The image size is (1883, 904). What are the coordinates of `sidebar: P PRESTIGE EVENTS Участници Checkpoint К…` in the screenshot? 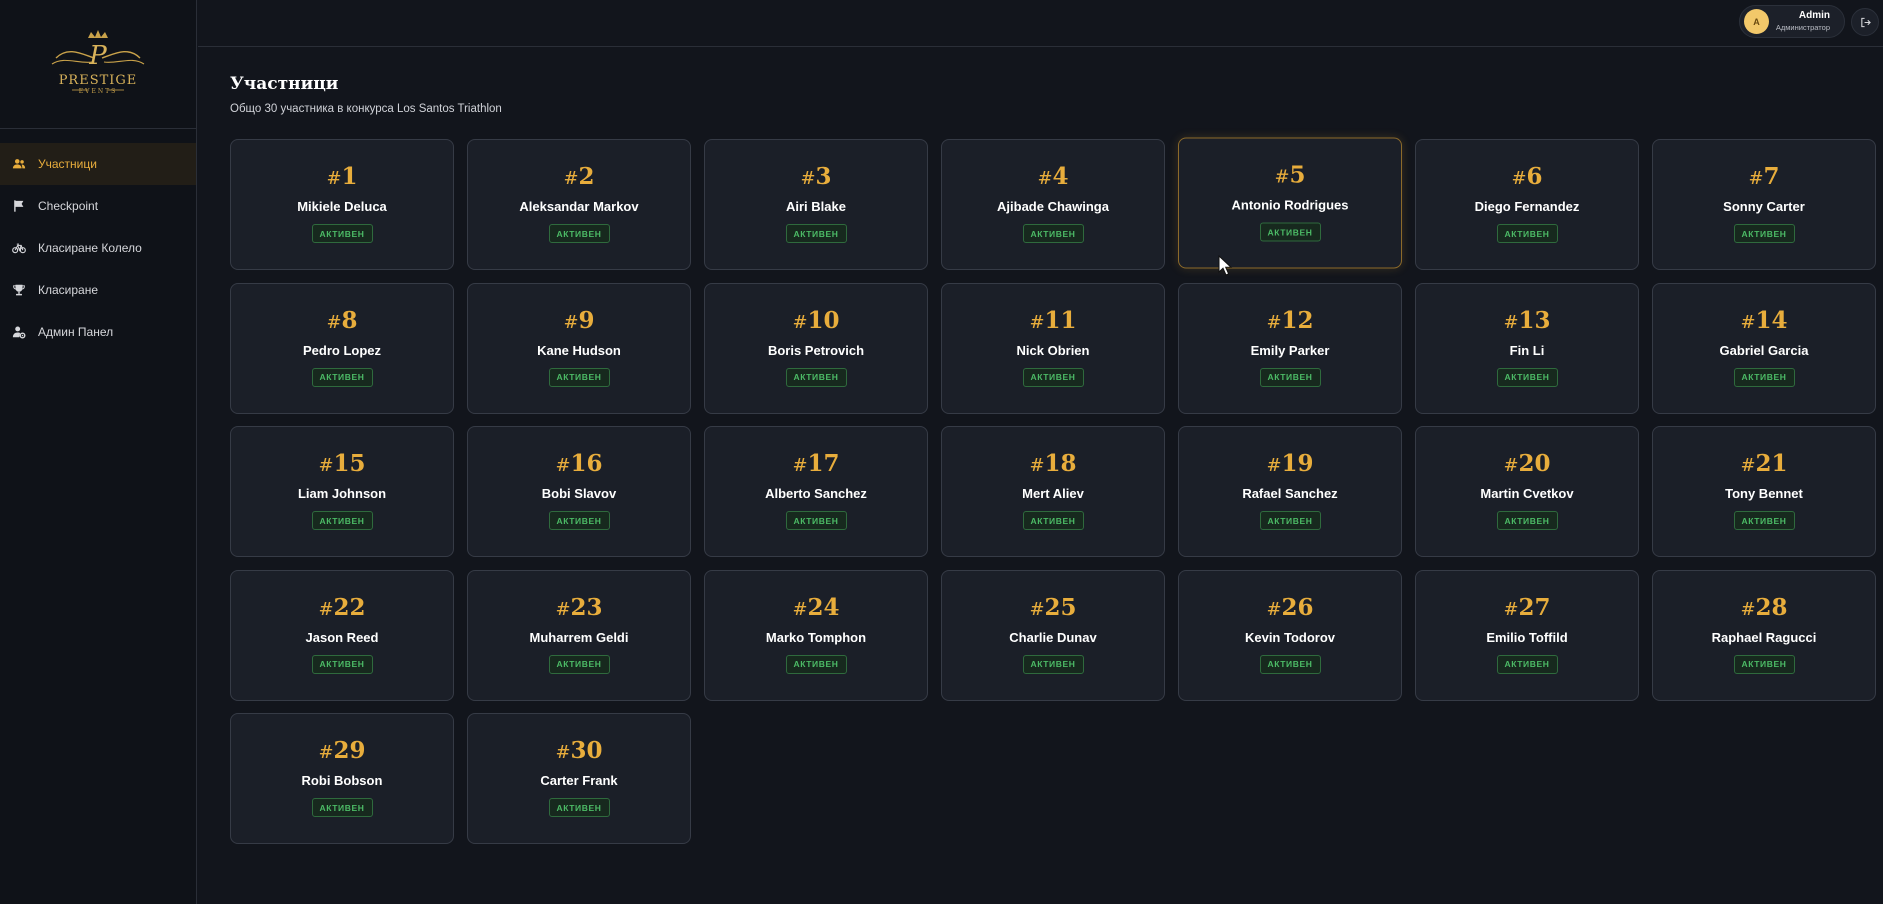 It's located at (98, 452).